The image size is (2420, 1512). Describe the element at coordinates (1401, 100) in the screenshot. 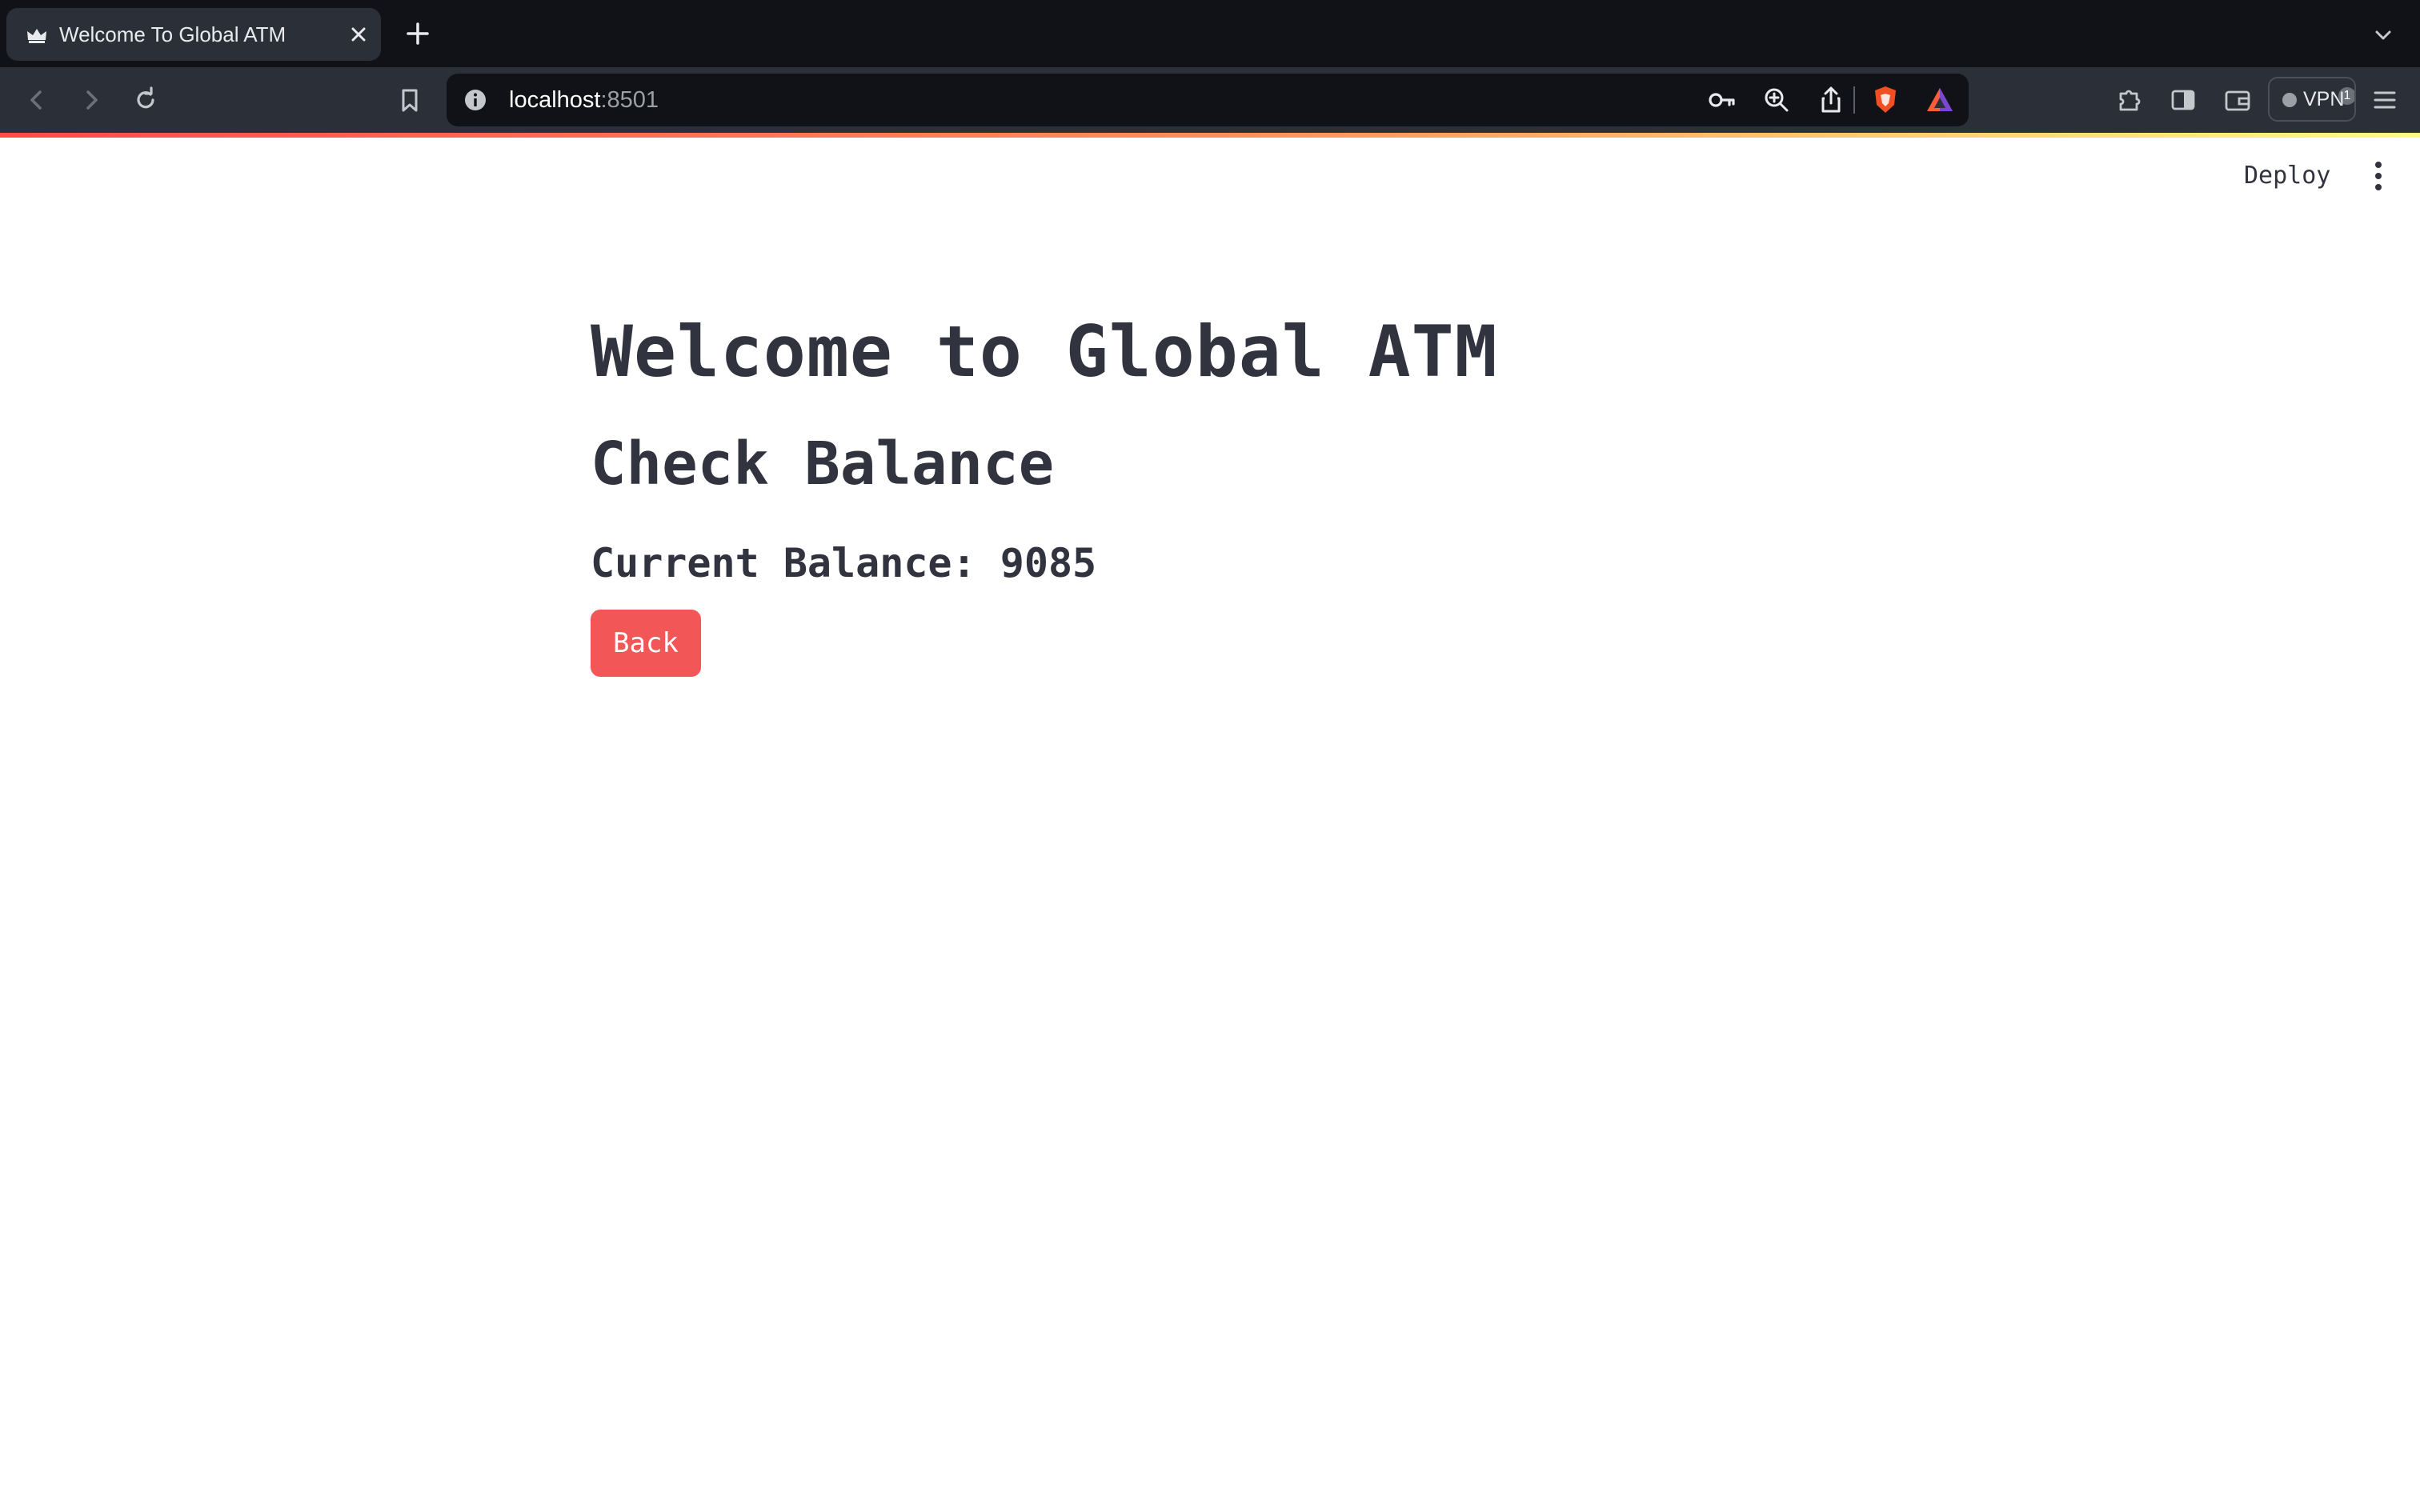

I see `address-bar: localhost:8501 1` at that location.